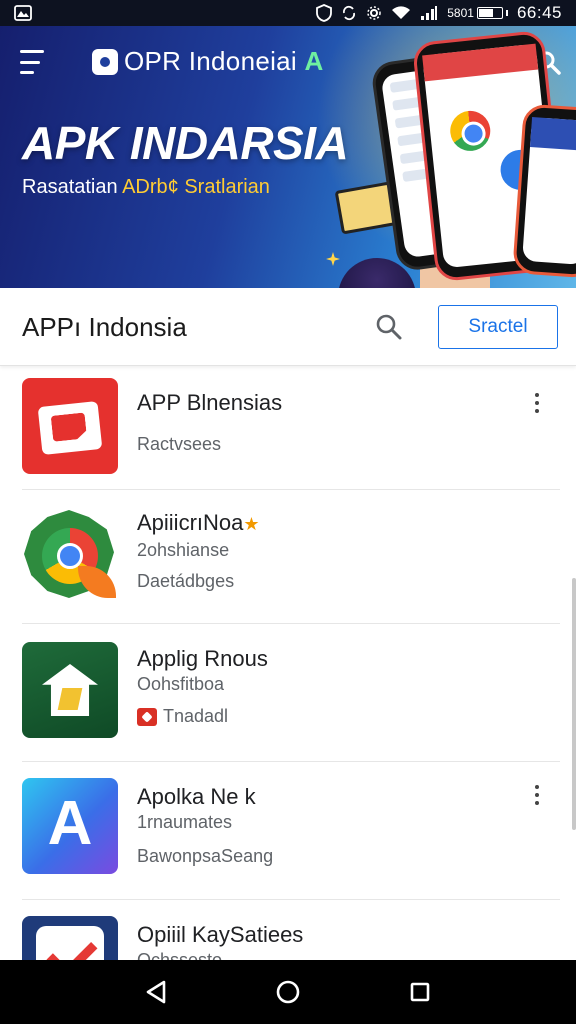 This screenshot has width=576, height=1024. I want to click on battery-indicator: 5801, so click(477, 13).